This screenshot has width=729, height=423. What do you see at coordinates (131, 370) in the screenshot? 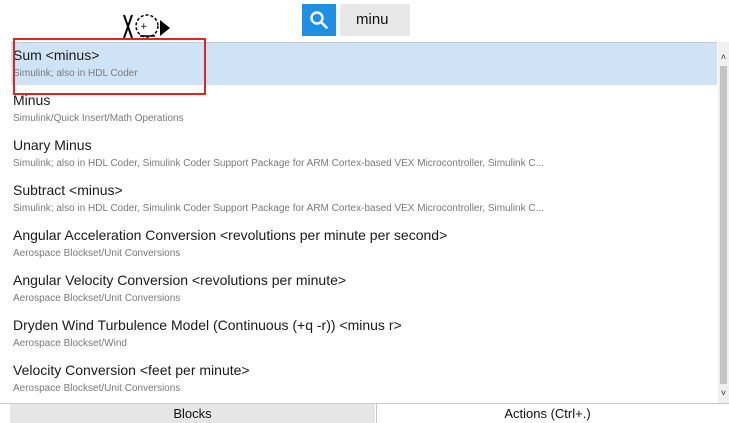
I see `result-title: Velocity Conversion <feet per minute>` at bounding box center [131, 370].